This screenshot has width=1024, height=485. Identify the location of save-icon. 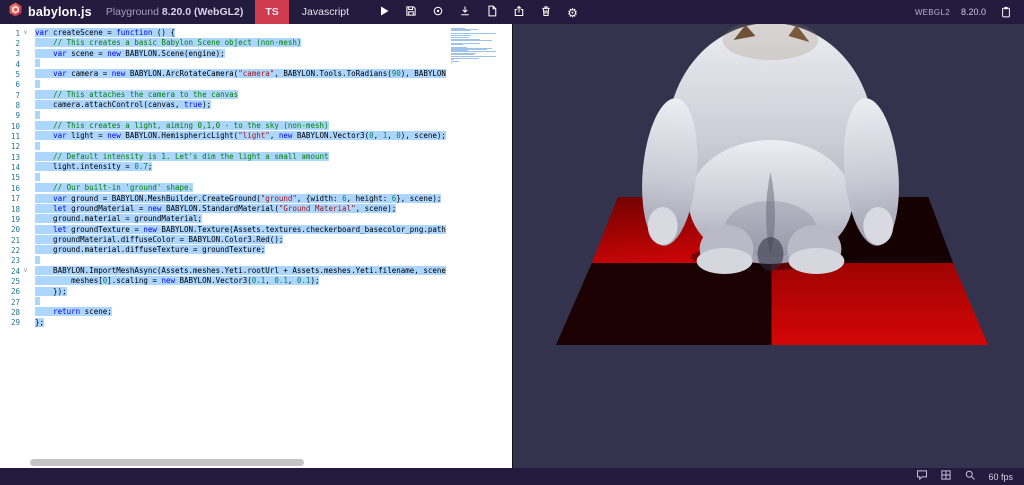
(411, 12).